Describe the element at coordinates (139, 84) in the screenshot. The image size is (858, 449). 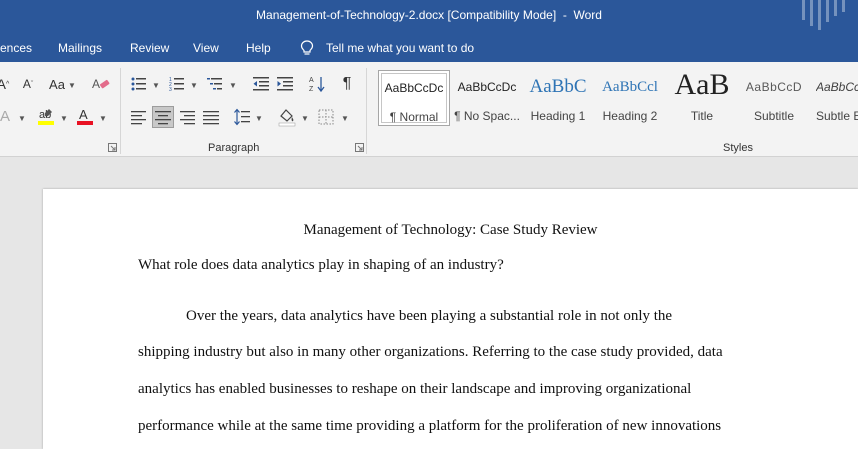
I see `bullets-icon` at that location.